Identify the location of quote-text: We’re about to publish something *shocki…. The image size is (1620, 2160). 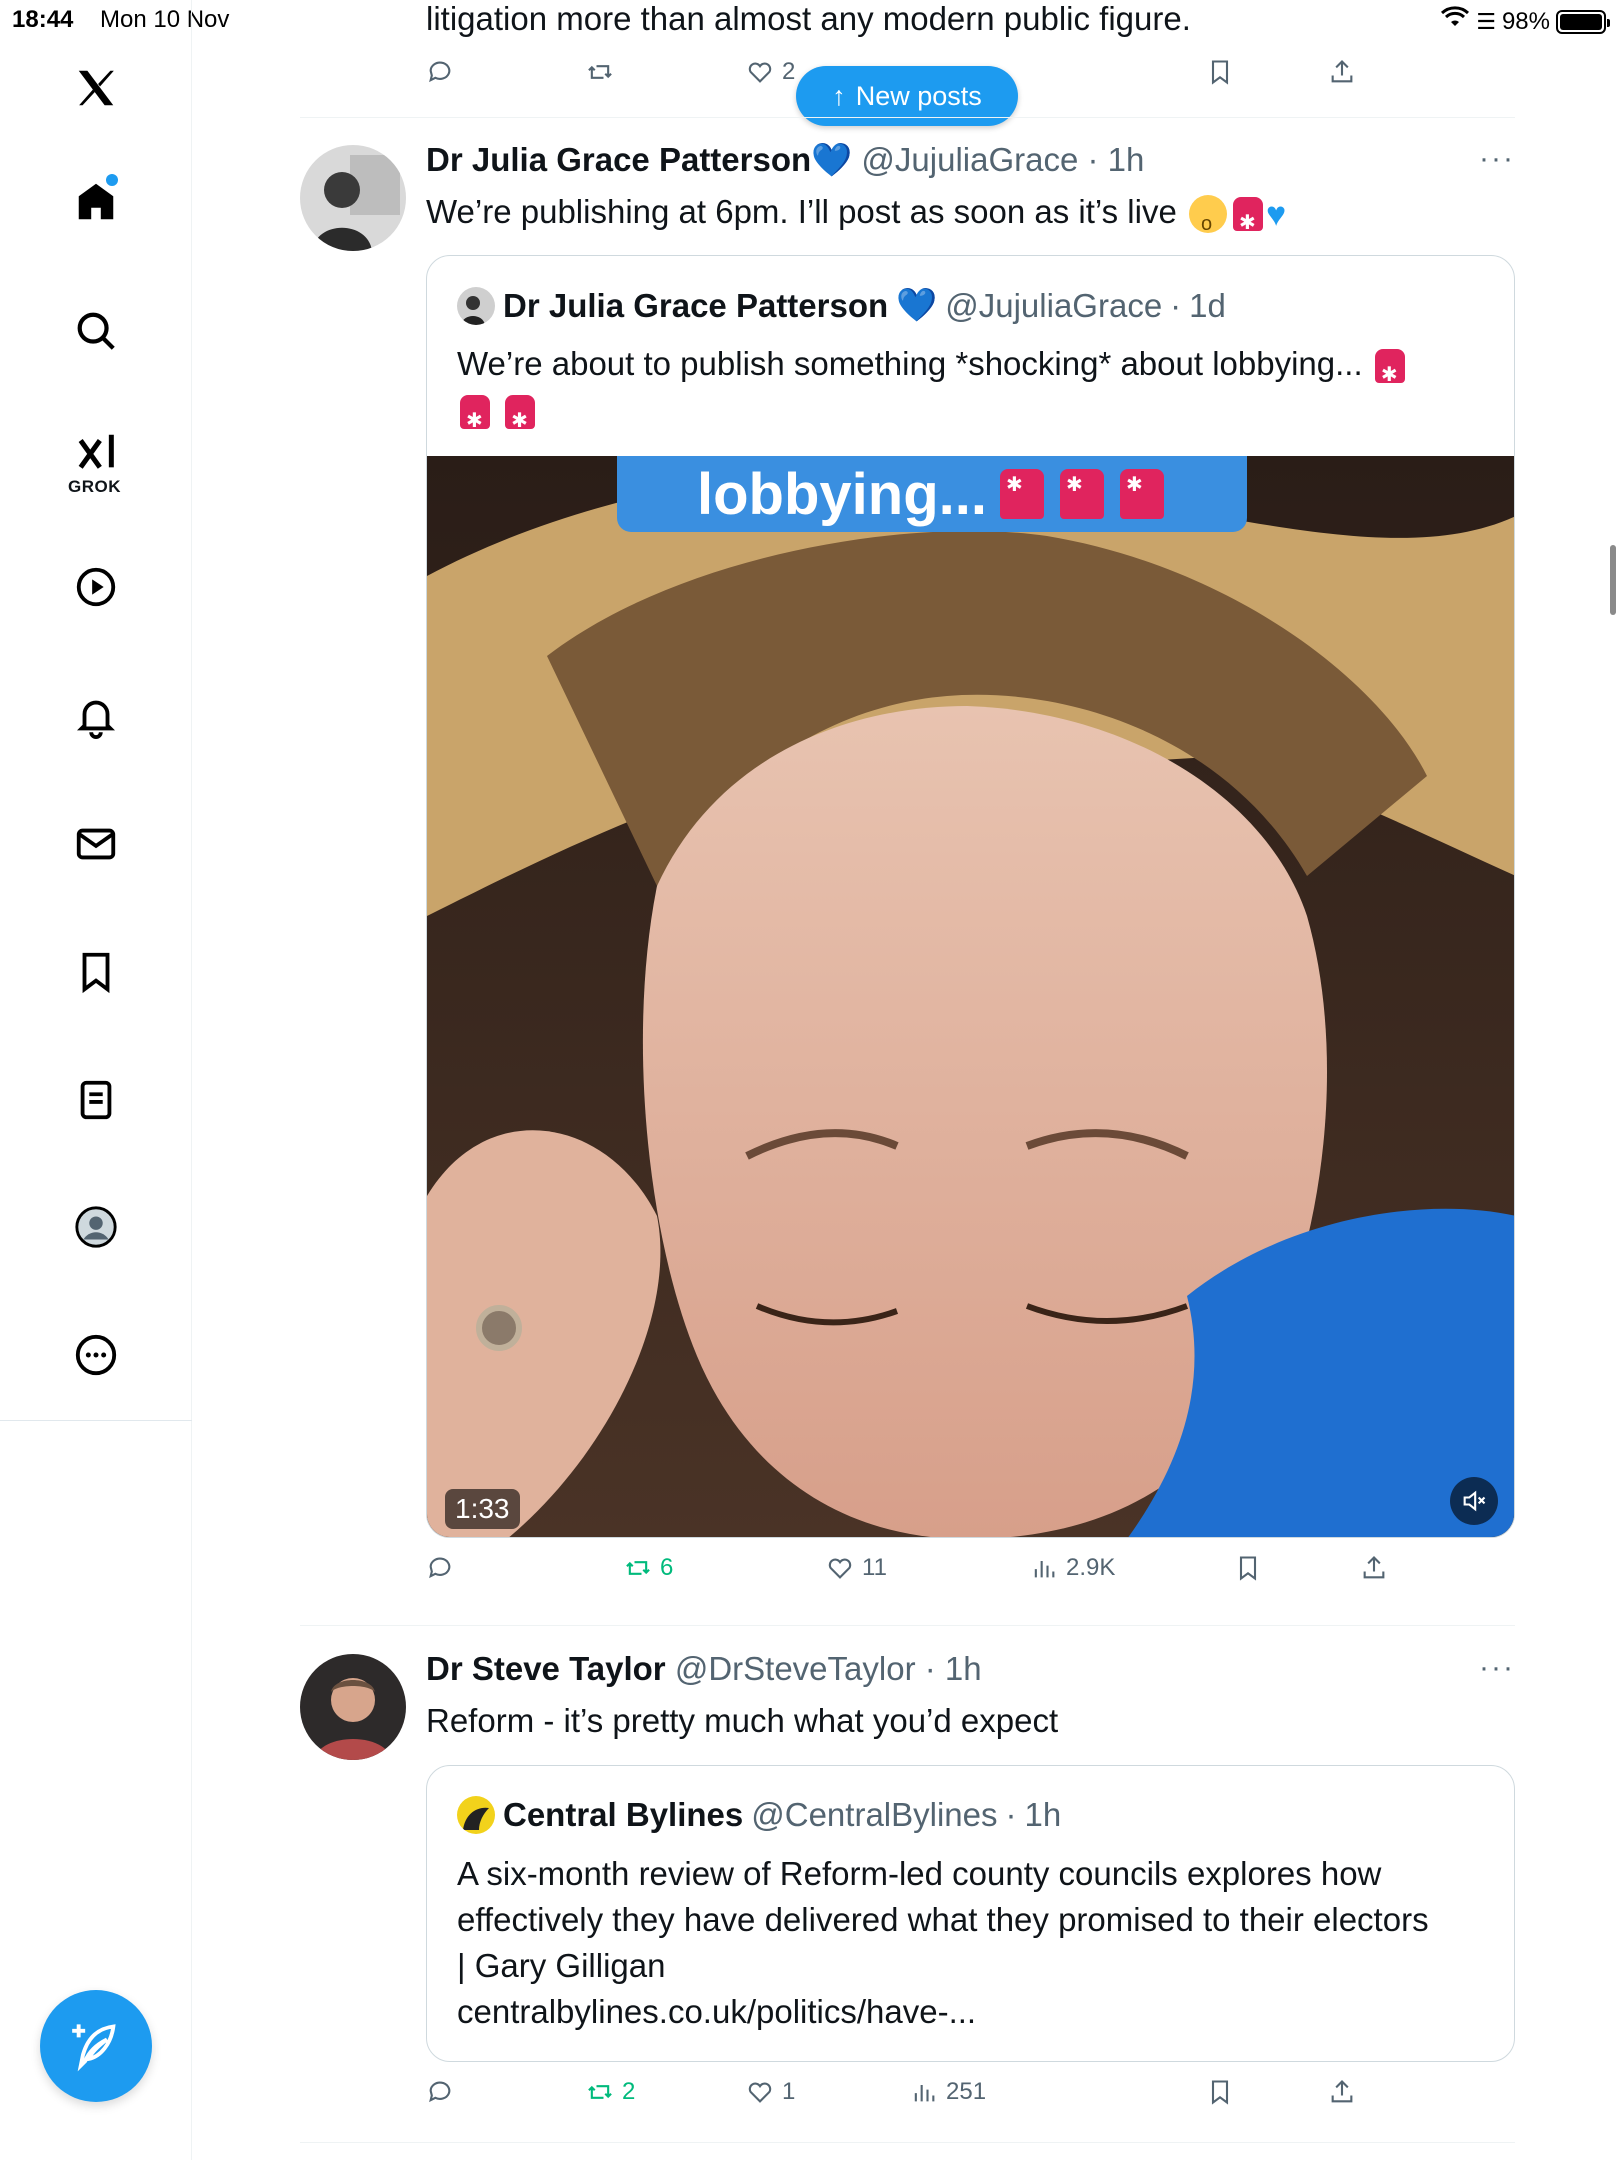
(970, 392).